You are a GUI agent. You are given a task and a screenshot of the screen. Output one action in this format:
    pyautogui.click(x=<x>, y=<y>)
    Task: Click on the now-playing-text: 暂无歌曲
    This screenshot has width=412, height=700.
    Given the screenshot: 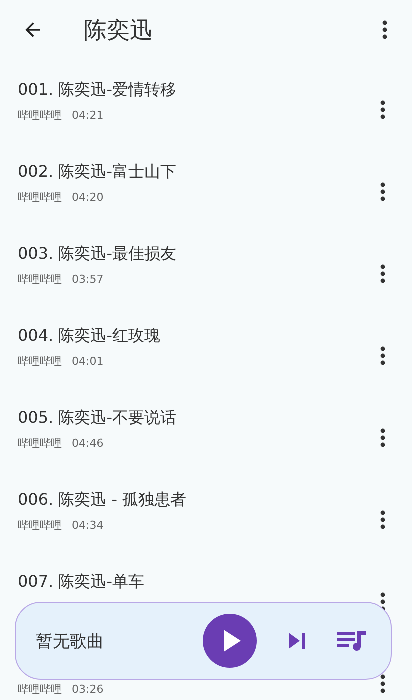 What is the action you would take?
    pyautogui.click(x=70, y=641)
    